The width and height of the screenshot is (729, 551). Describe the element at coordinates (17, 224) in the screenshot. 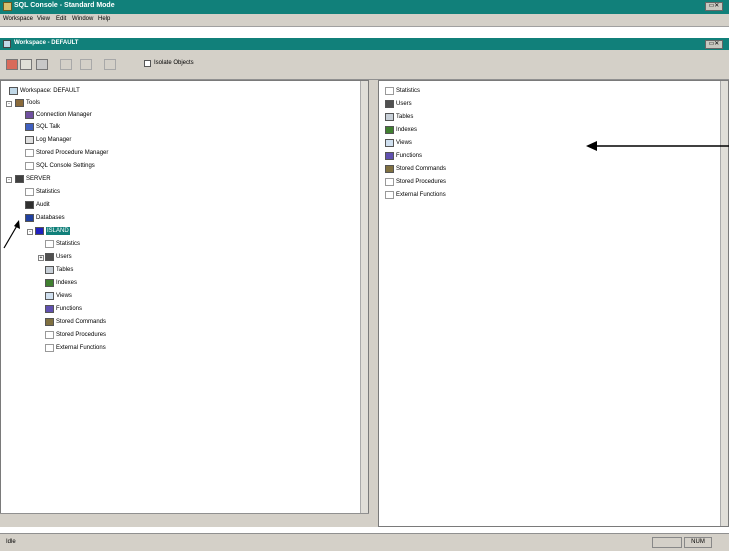

I see `left-arrow-head` at that location.